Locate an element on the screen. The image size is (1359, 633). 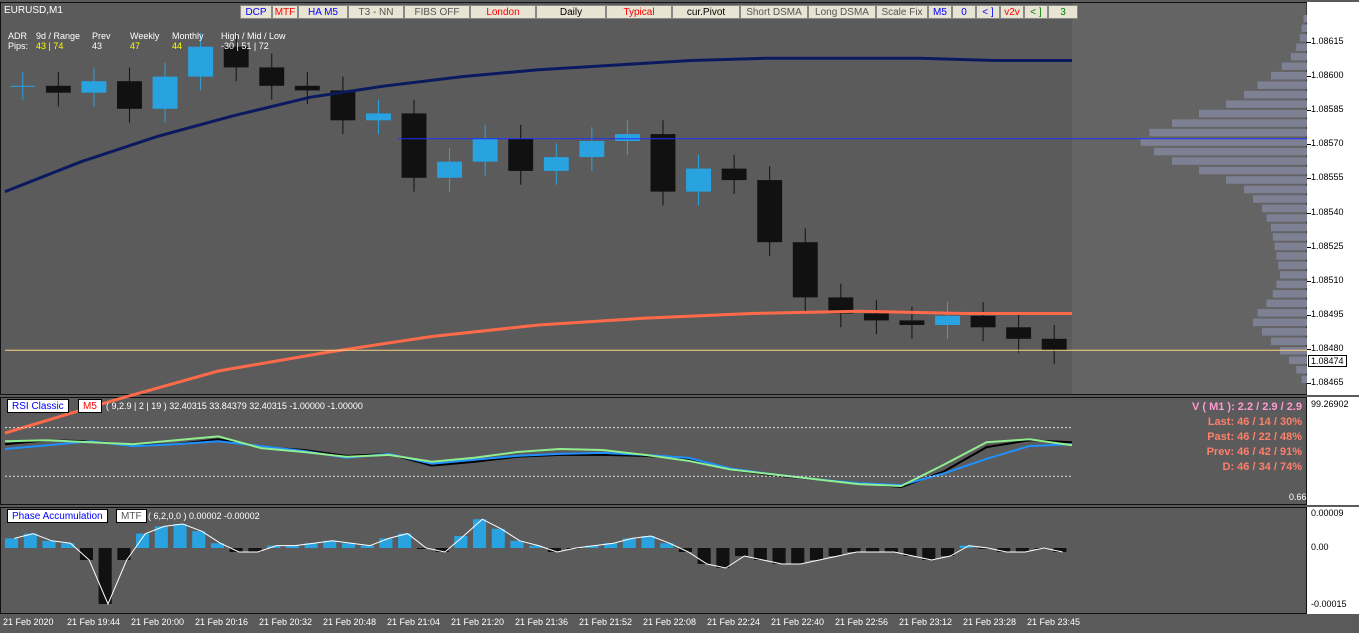
time-label: 21 Feb 23:45 is located at coordinates (1054, 622).